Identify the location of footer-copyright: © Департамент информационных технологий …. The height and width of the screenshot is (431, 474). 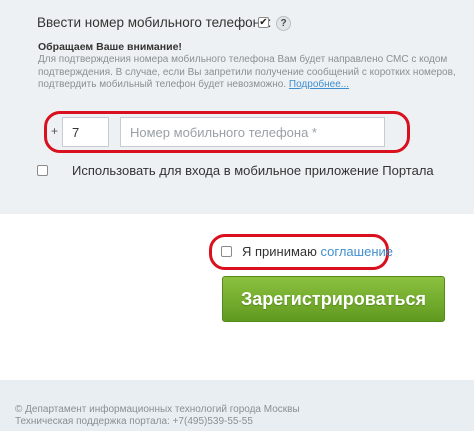
(157, 409).